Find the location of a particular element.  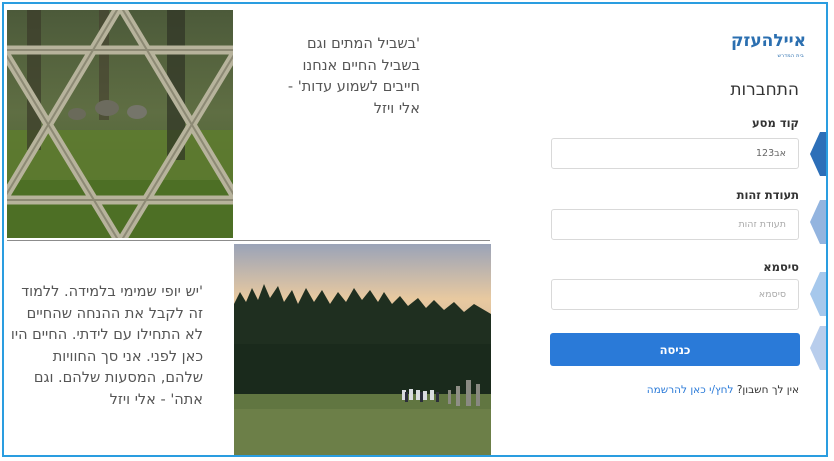

logo: איילהעזק בית המדרש is located at coordinates (768, 47).